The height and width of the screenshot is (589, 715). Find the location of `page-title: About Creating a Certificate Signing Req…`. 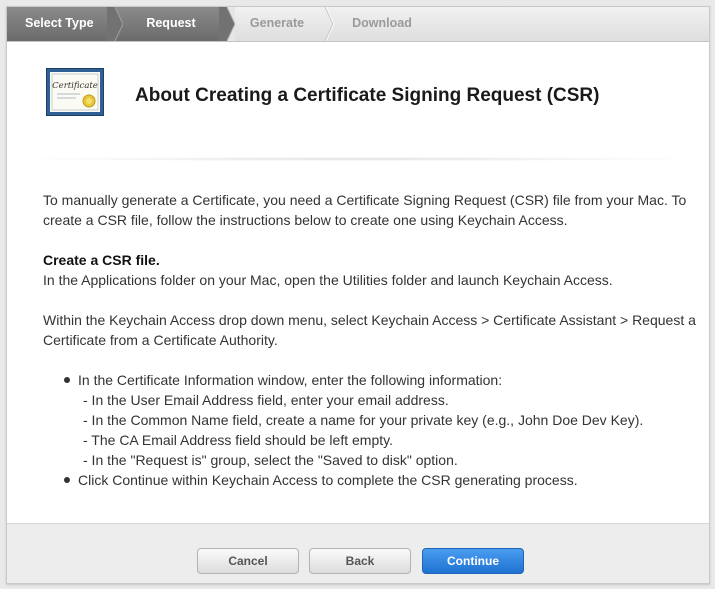

page-title: About Creating a Certificate Signing Req… is located at coordinates (367, 95).